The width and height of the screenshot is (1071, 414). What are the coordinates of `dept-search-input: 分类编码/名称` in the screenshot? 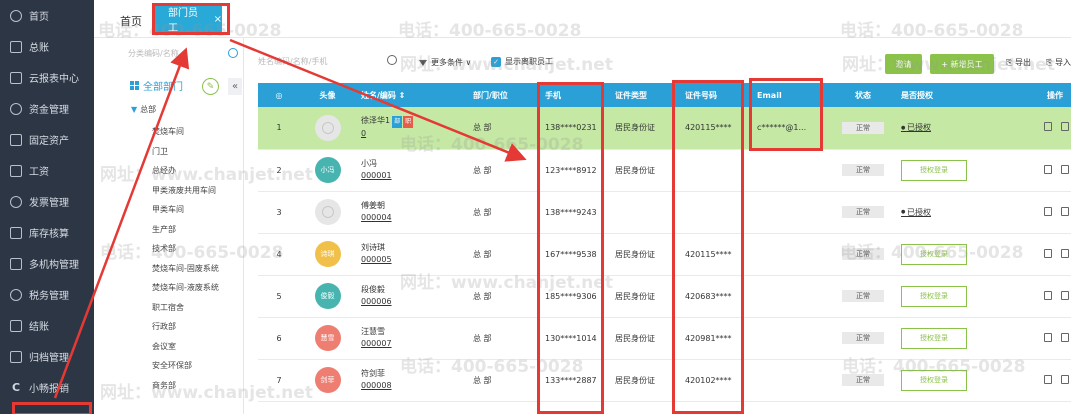 It's located at (184, 57).